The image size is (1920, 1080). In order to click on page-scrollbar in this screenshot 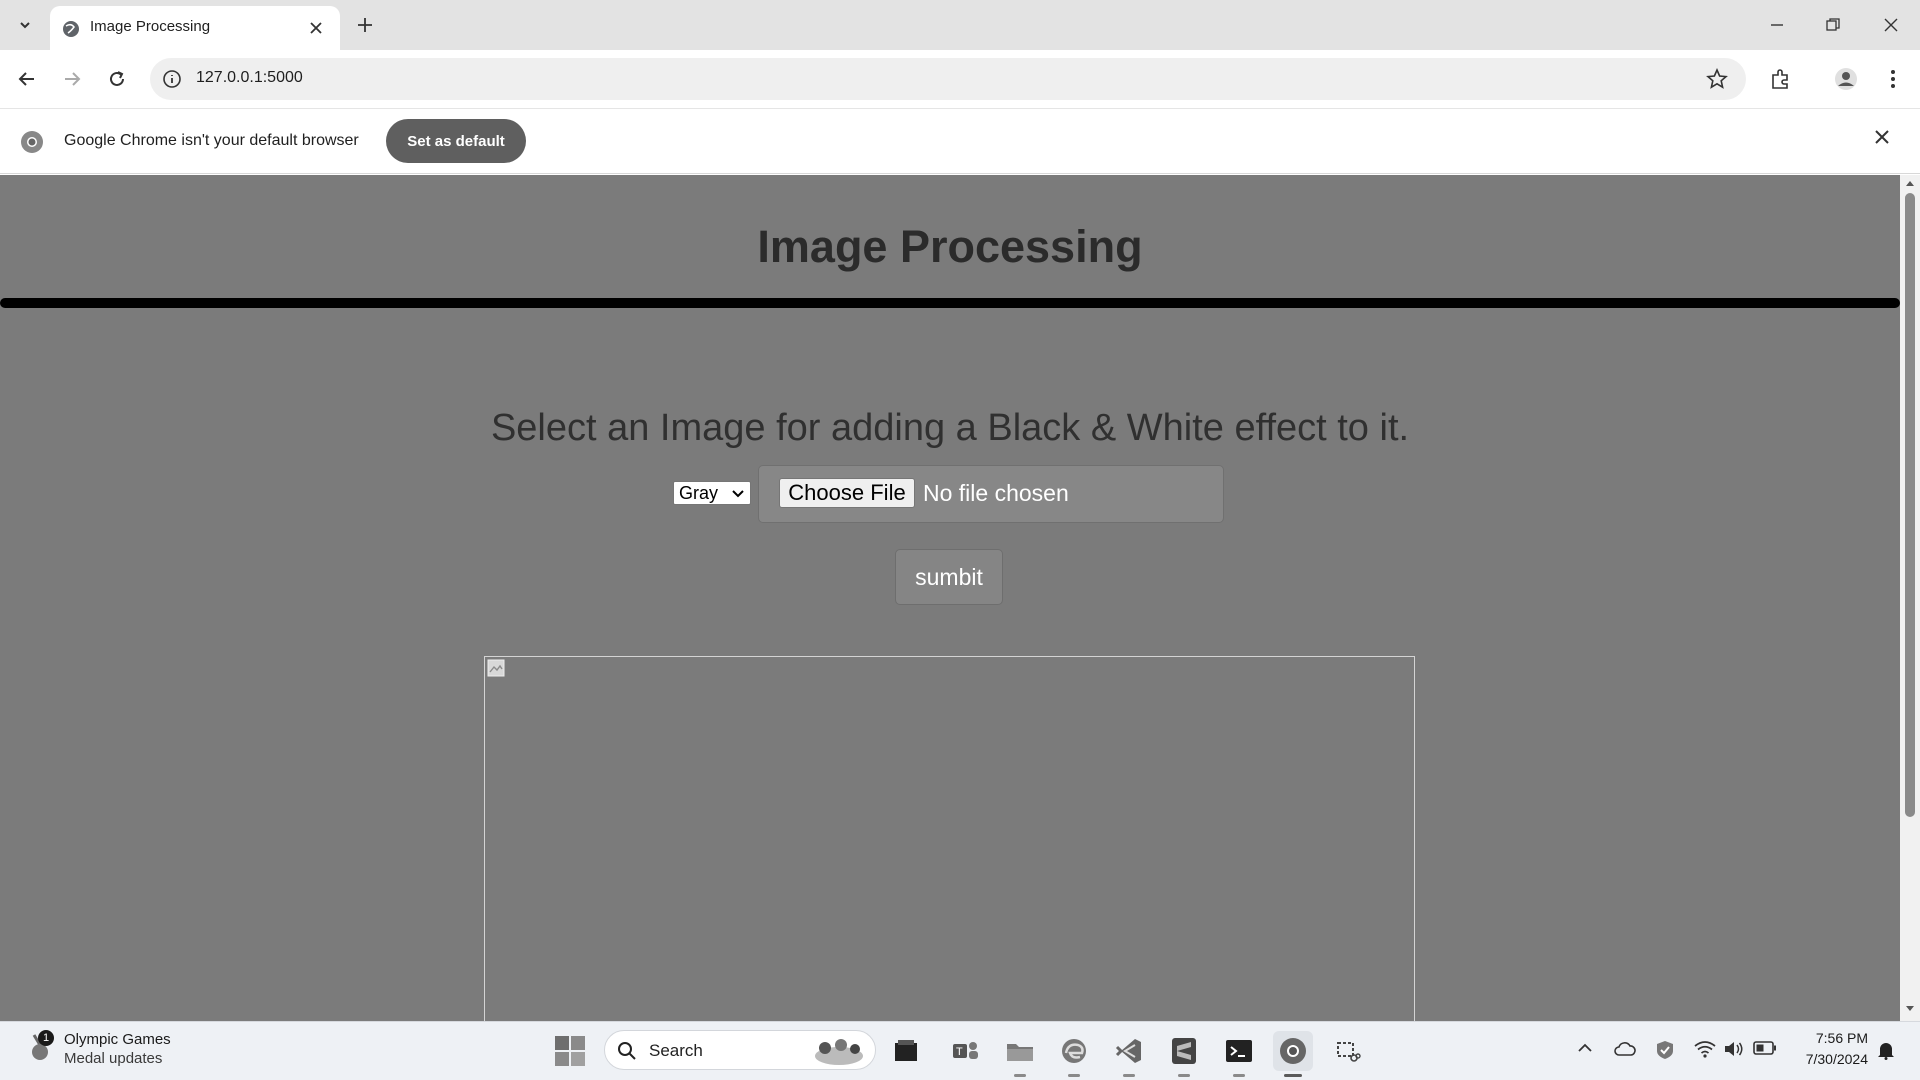, I will do `click(1910, 598)`.